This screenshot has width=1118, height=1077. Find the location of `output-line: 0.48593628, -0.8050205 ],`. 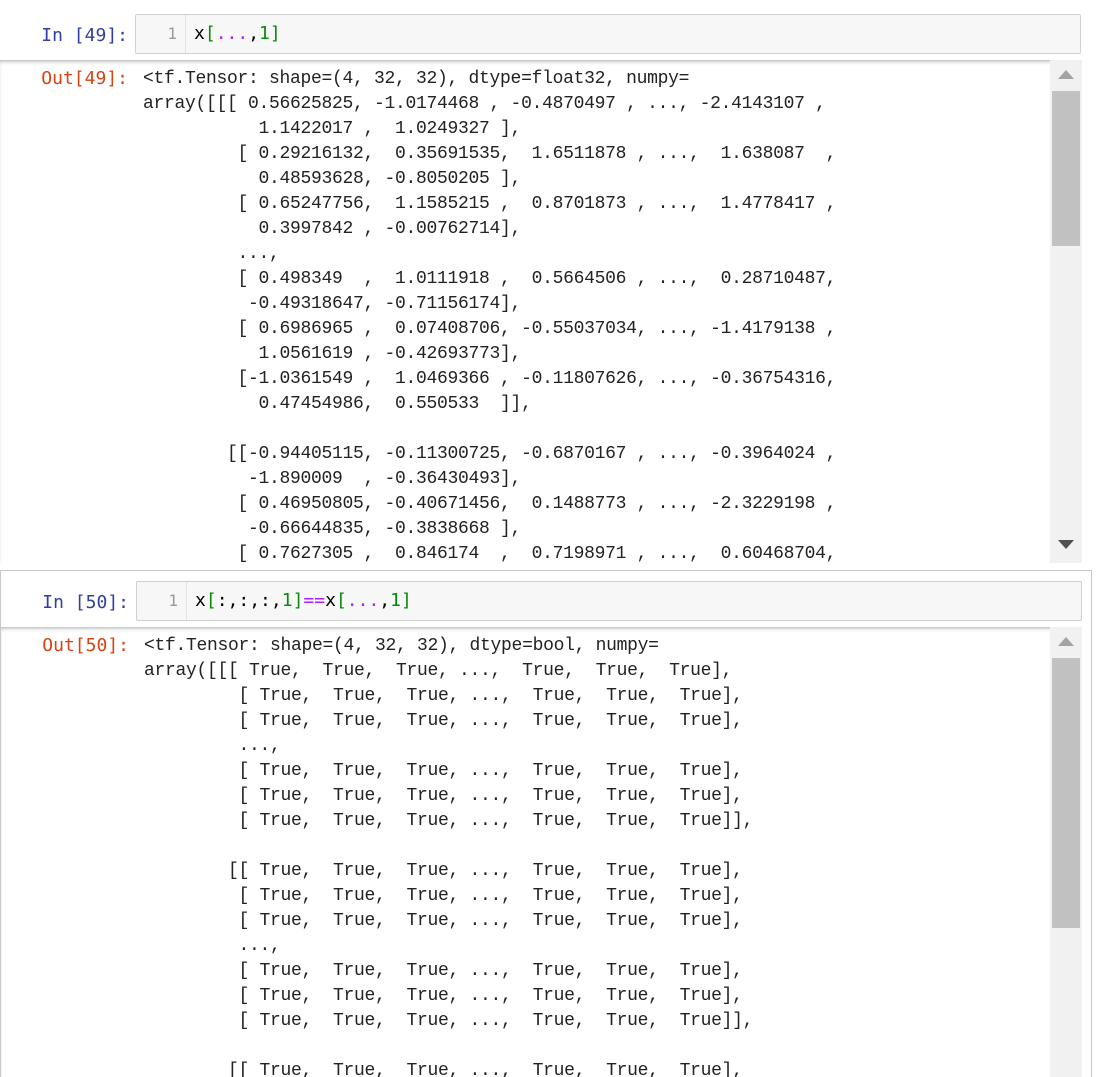

output-line: 0.48593628, -0.8050205 ], is located at coordinates (332, 179).